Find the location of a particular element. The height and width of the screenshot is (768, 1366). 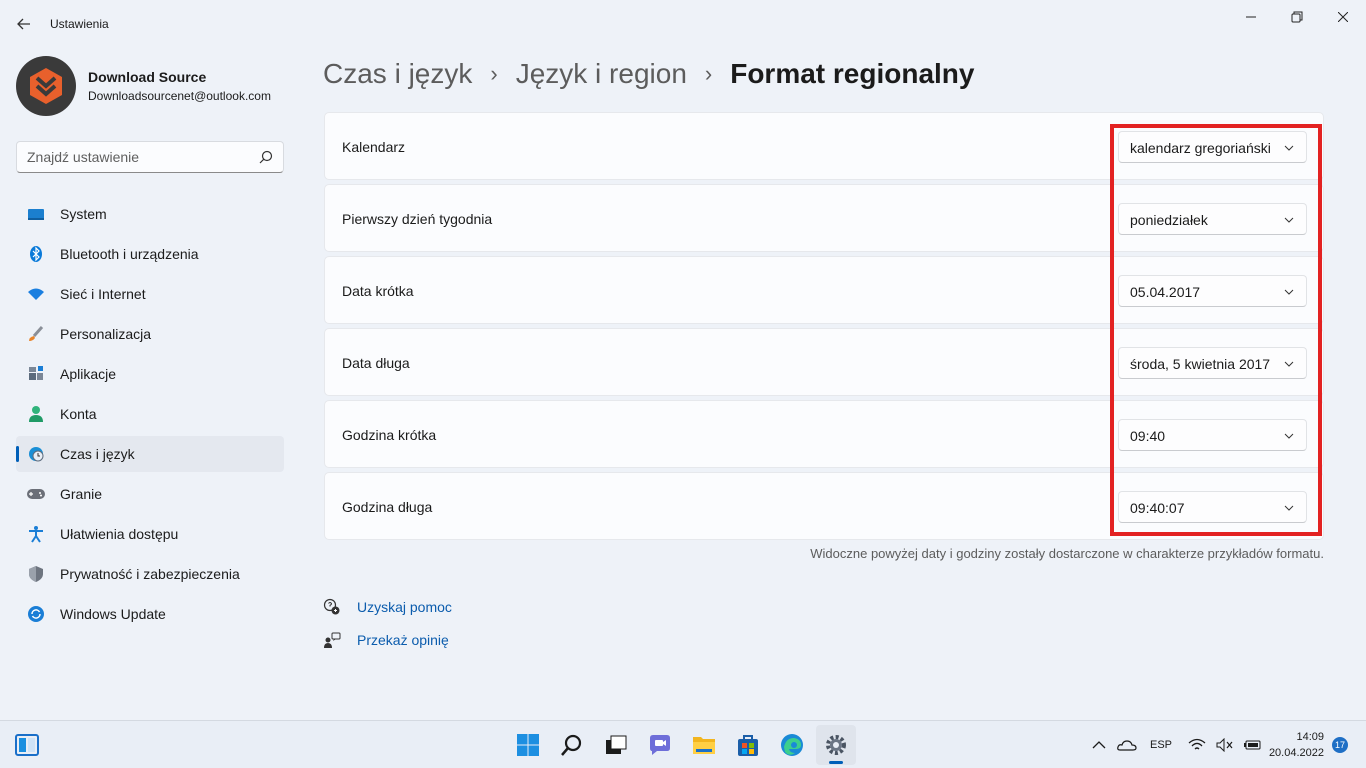

taskbar: ESP 14:09 20.04.2022 17 is located at coordinates (683, 744).